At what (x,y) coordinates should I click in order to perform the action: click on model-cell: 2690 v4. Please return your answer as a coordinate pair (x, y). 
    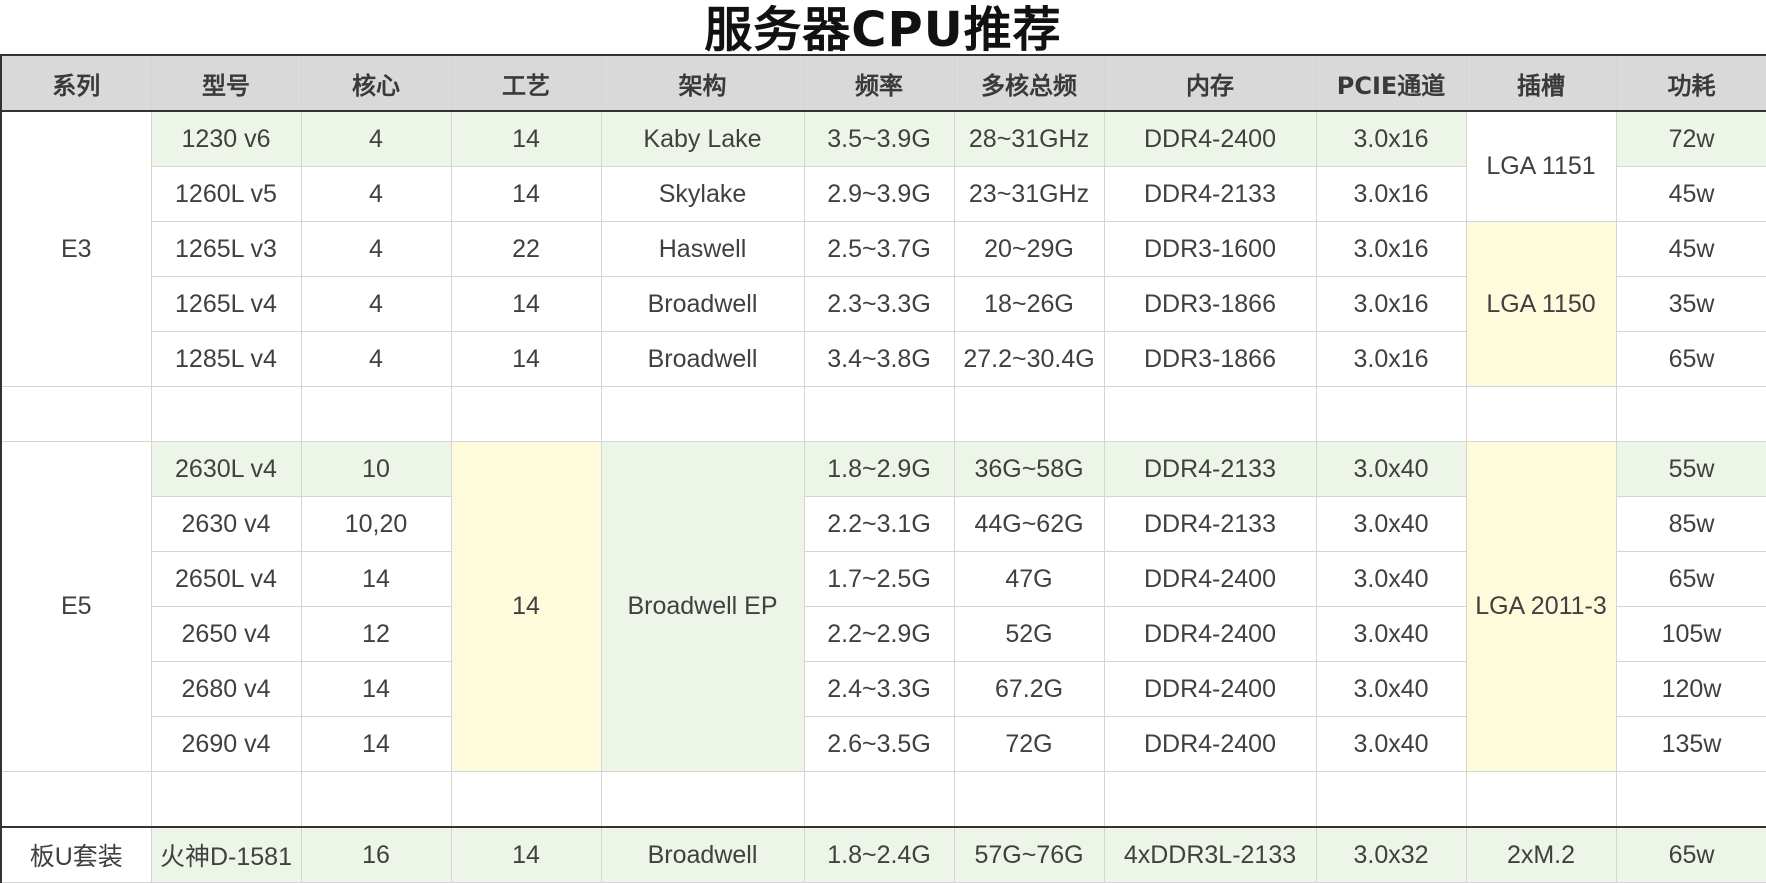
    Looking at the image, I should click on (226, 744).